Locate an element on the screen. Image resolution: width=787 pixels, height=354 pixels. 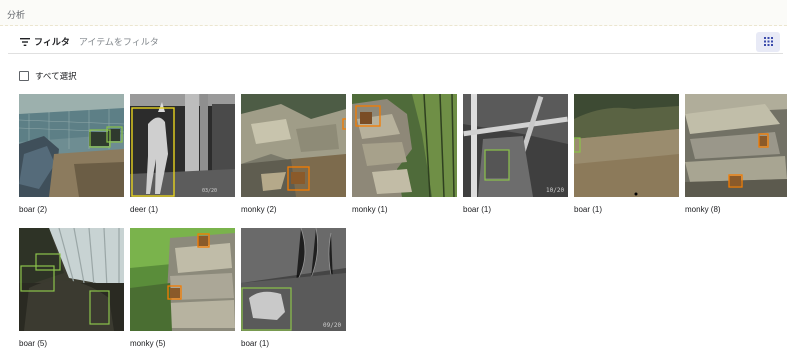
image-caption: monky (1) is located at coordinates (370, 209).